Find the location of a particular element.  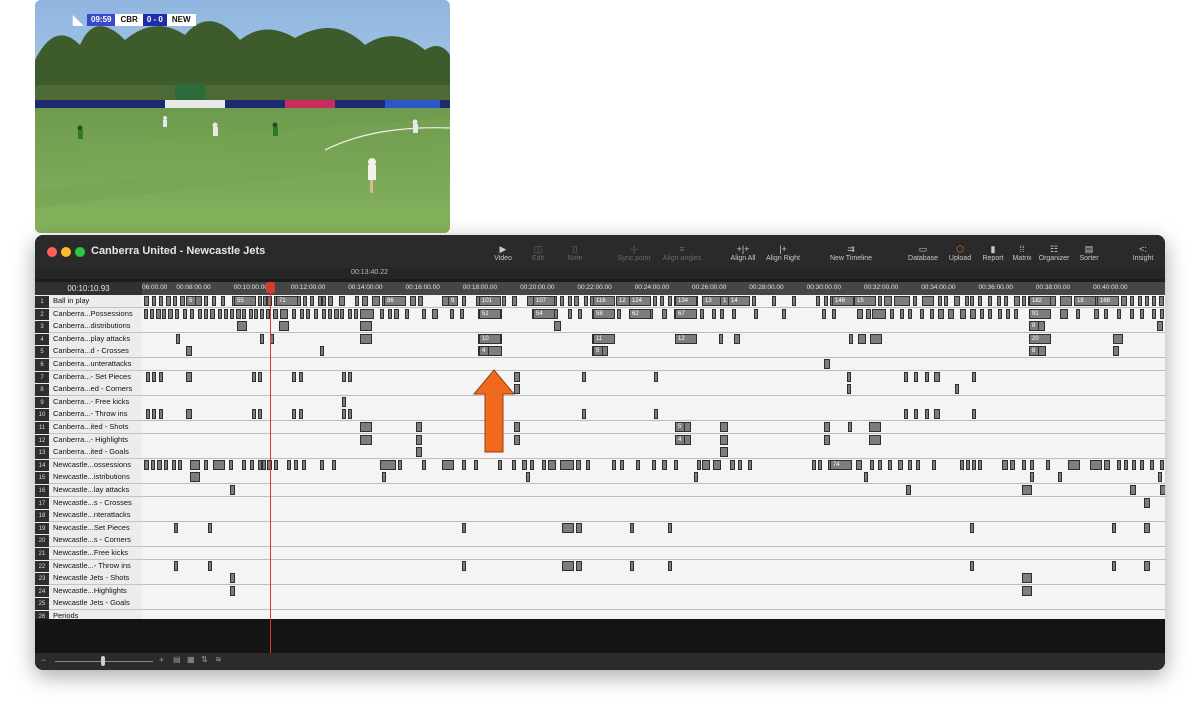

timeline-instance-labeled: 134 is located at coordinates (686, 301).